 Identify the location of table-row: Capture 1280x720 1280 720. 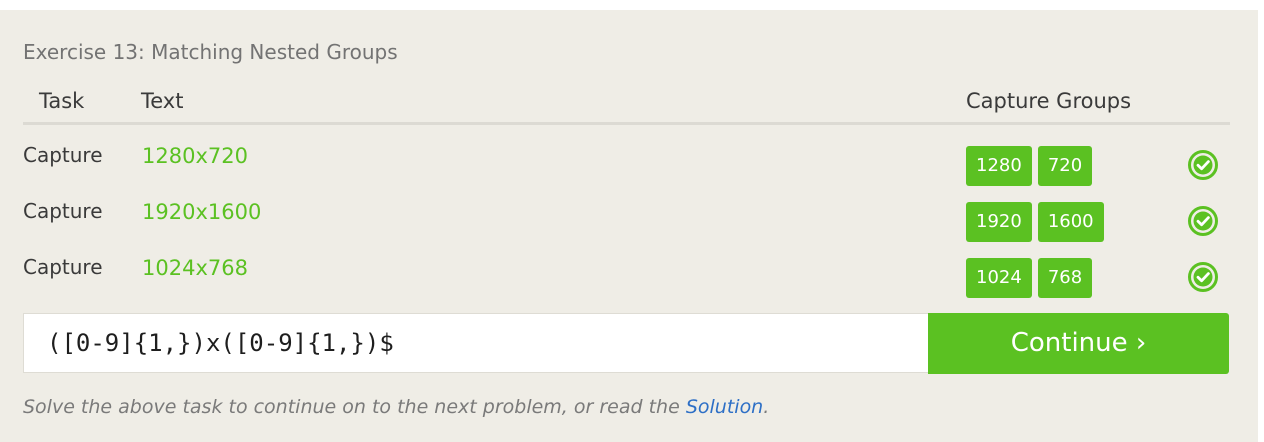
(629, 169).